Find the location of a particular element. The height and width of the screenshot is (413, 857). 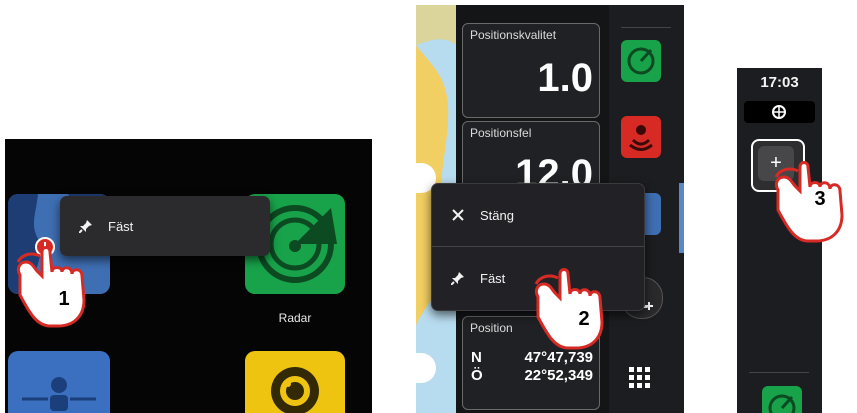

camera-icon is located at coordinates (295, 390).